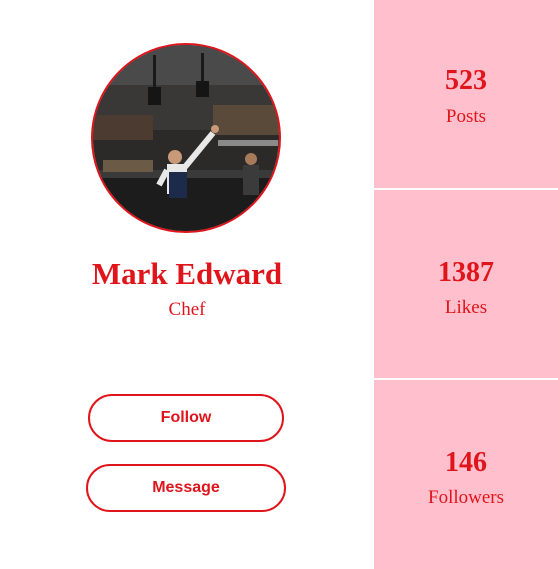 The width and height of the screenshot is (558, 569). I want to click on stat-followers: 146 Followers, so click(466, 474).